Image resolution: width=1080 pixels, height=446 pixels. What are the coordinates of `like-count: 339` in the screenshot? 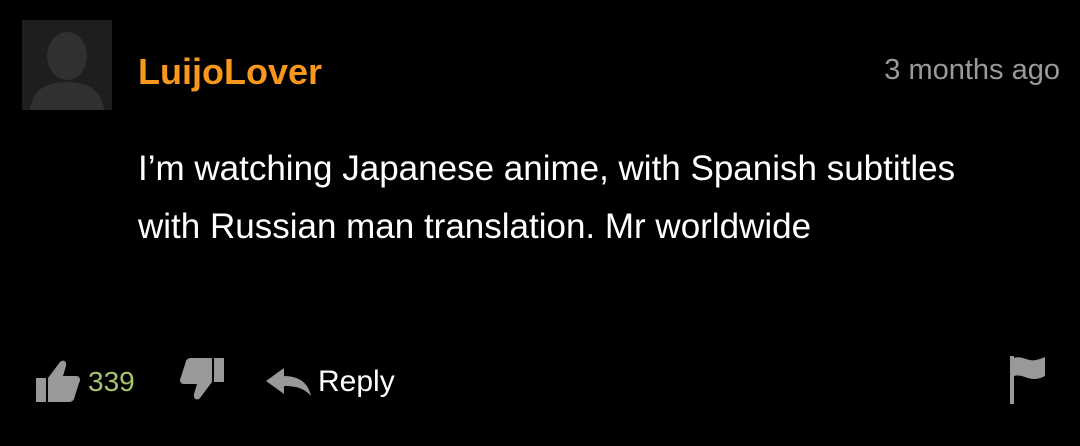 It's located at (111, 381).